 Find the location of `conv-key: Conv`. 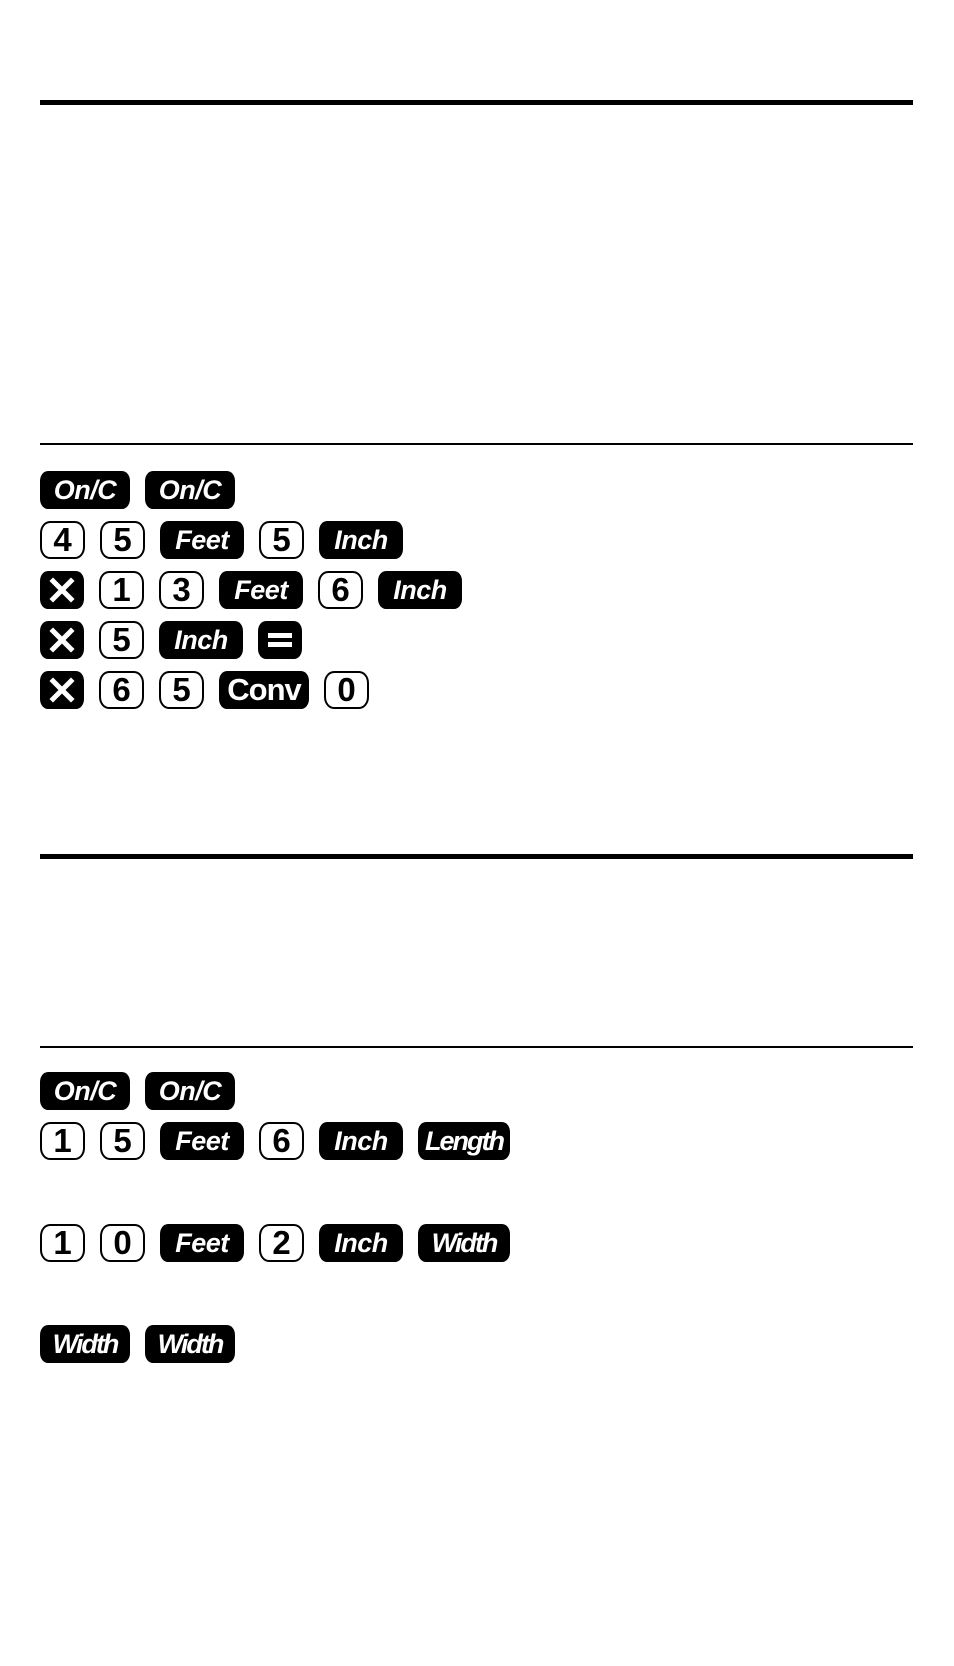

conv-key: Conv is located at coordinates (264, 690).